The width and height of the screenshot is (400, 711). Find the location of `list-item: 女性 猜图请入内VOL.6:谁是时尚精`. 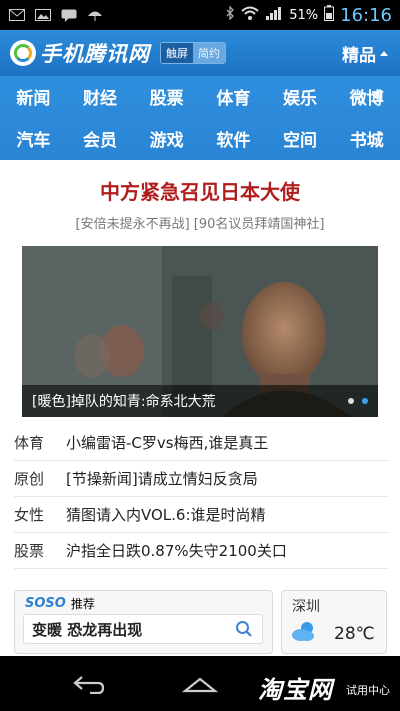

list-item: 女性 猜图请入内VOL.6:谁是时尚精 is located at coordinates (201, 515).